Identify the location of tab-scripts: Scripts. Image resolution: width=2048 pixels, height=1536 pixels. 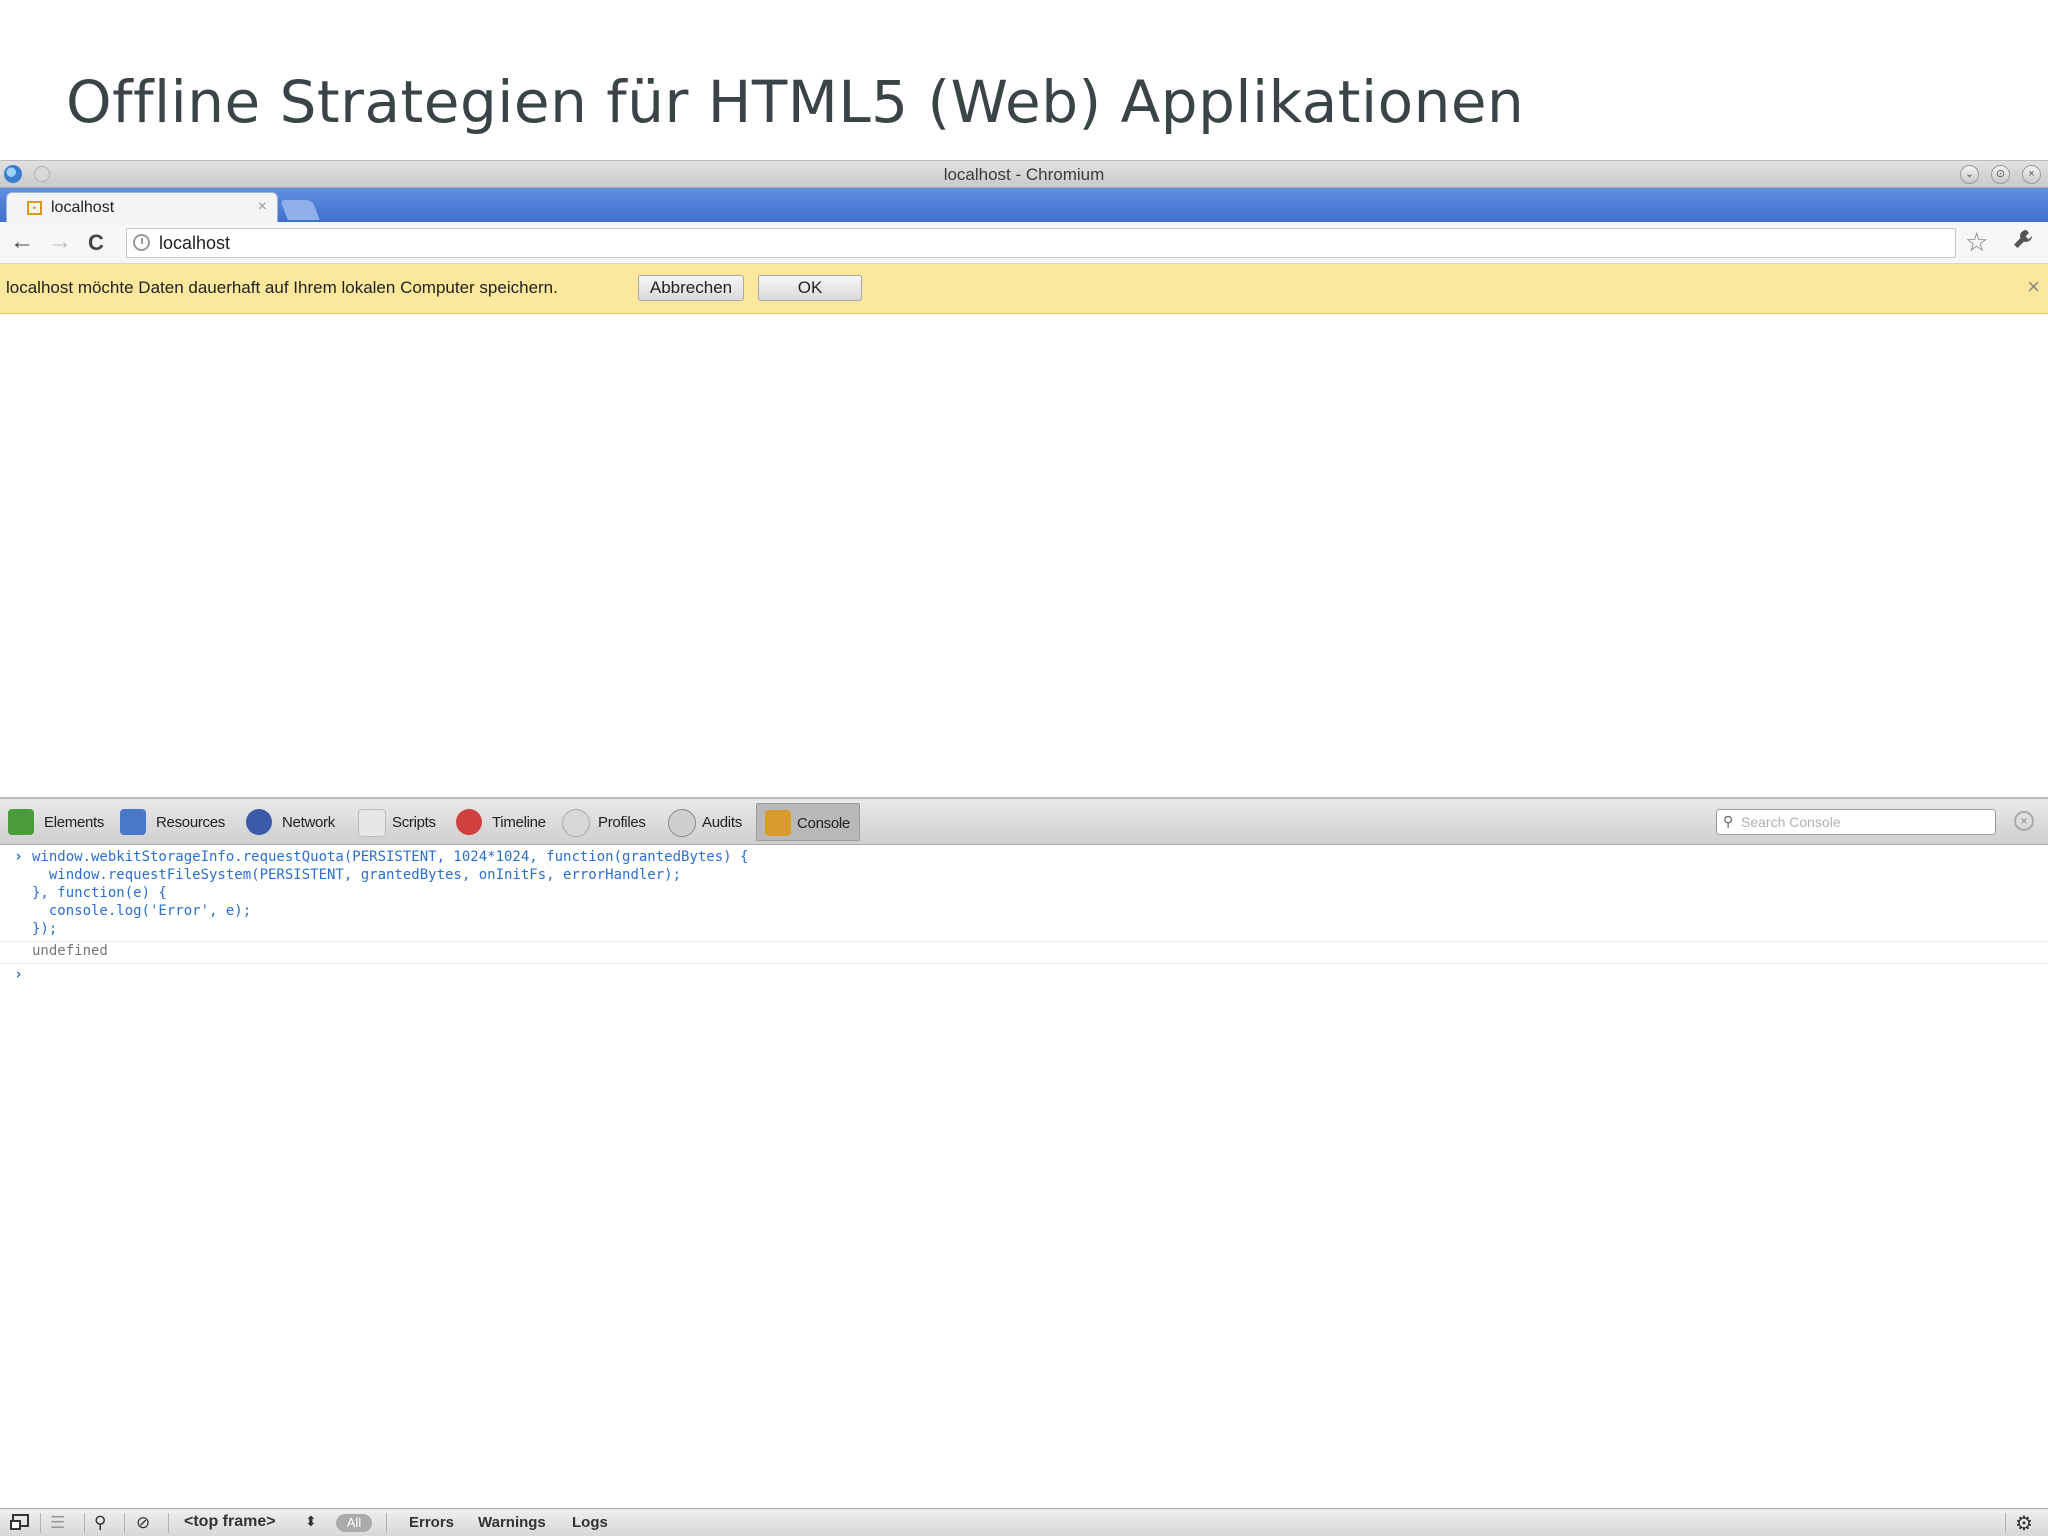
(401, 822).